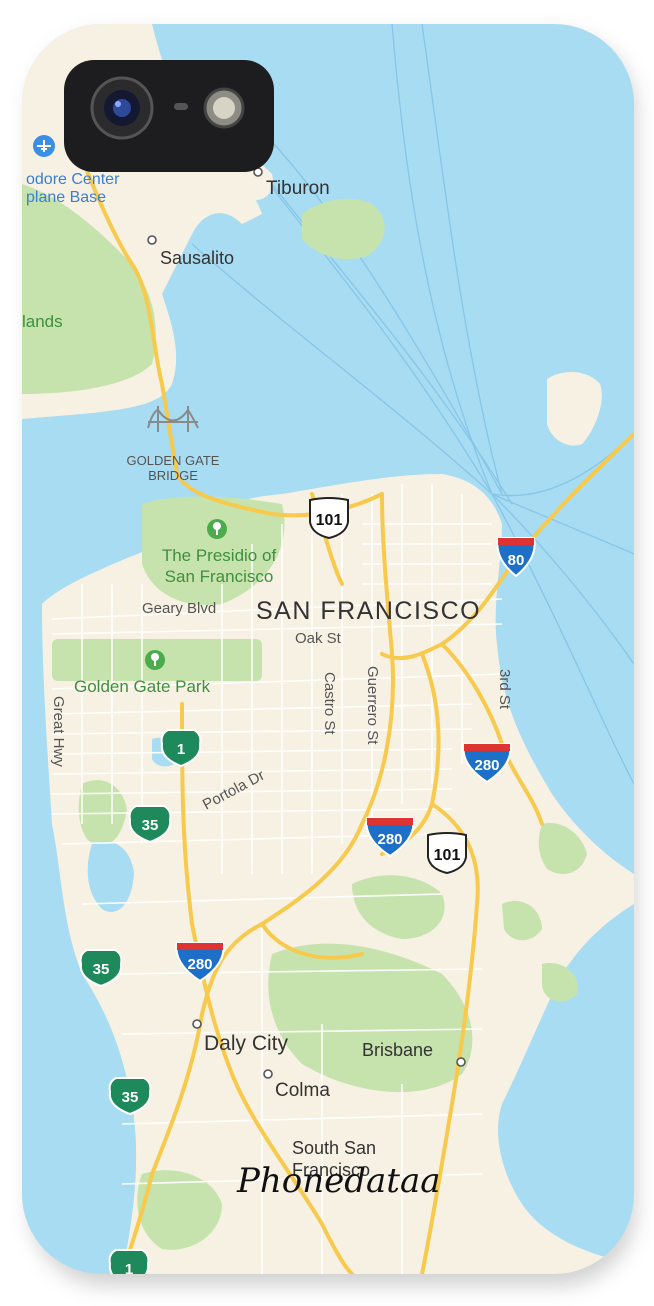 The image size is (654, 1306). Describe the element at coordinates (338, 1181) in the screenshot. I see `watermark: Phonedataa` at that location.